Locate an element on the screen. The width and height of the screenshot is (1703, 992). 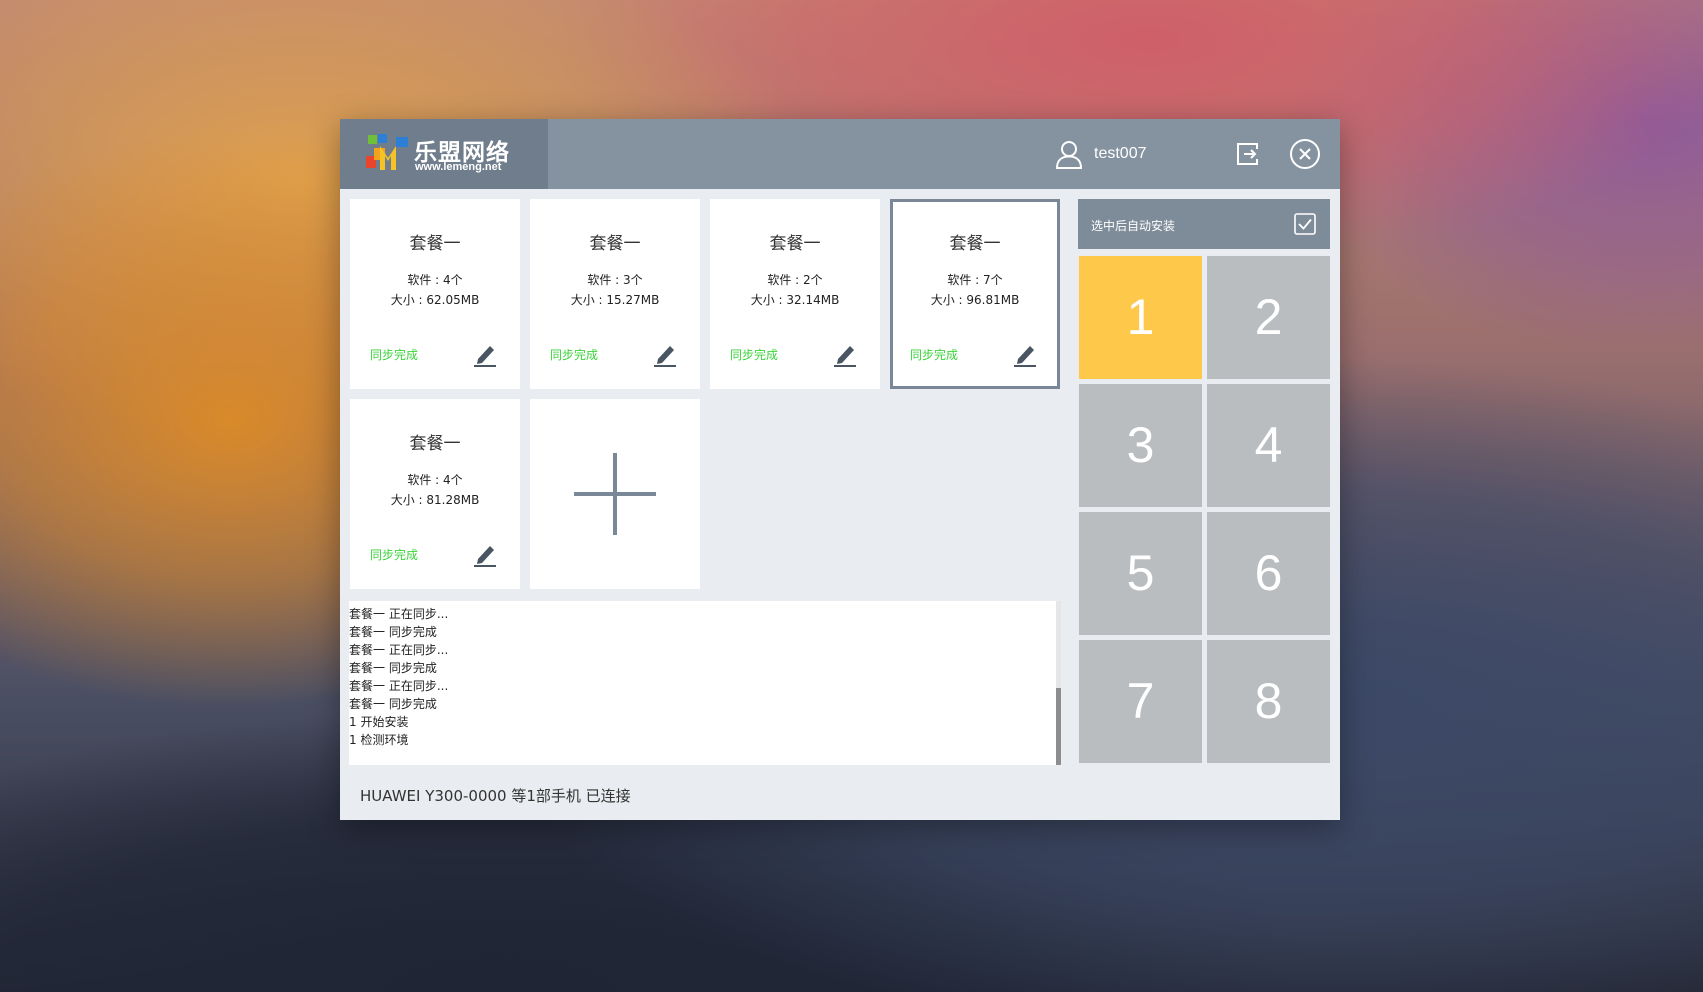
package-card-selected: 套餐一 软件 : 7个 大小 : 96.81MB 同步完成 is located at coordinates (975, 294).